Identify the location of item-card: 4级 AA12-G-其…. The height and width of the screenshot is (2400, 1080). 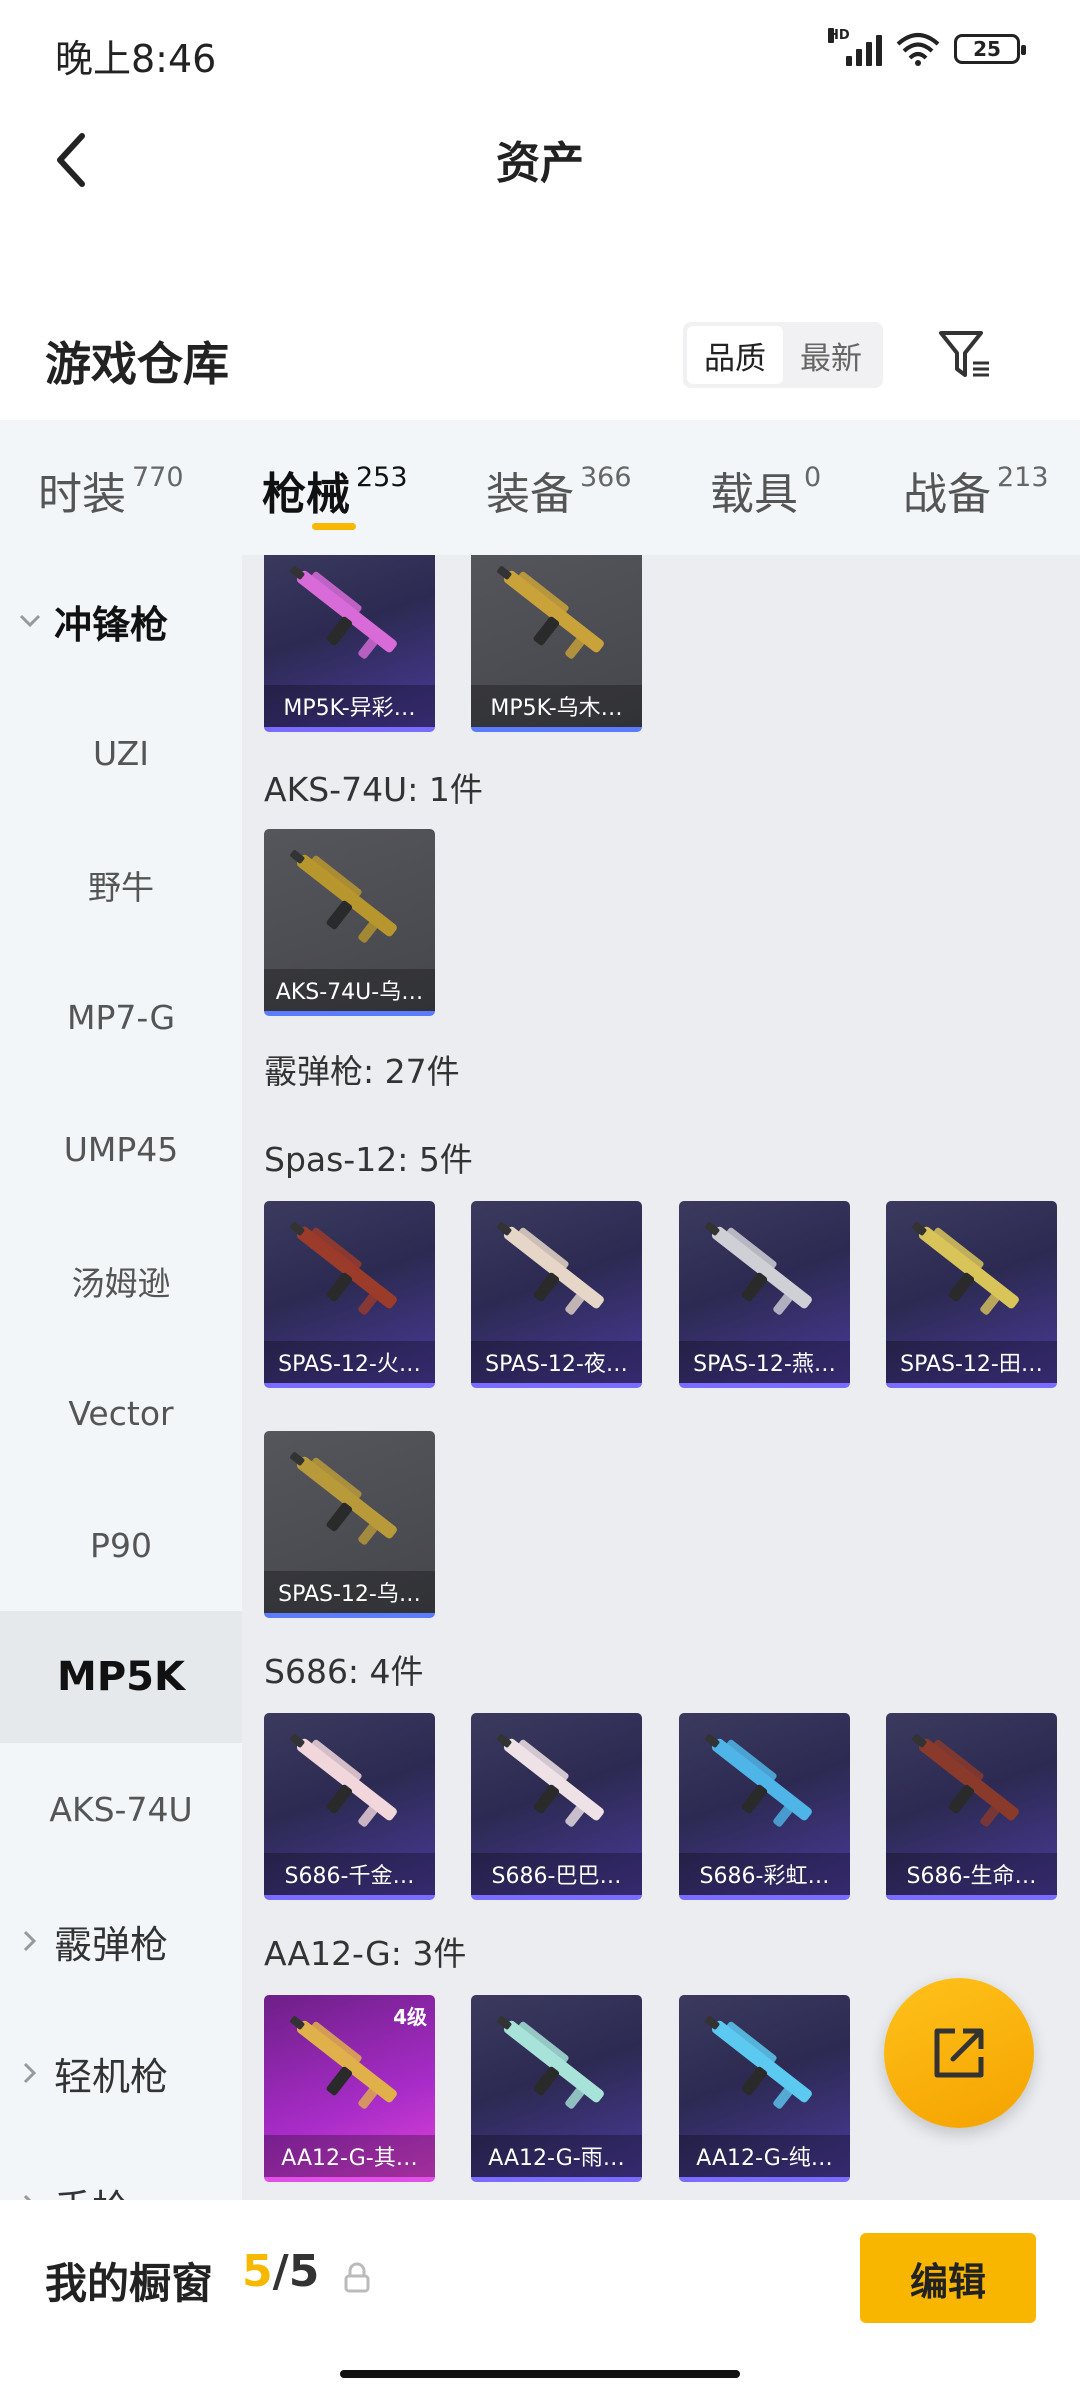
(349, 2088).